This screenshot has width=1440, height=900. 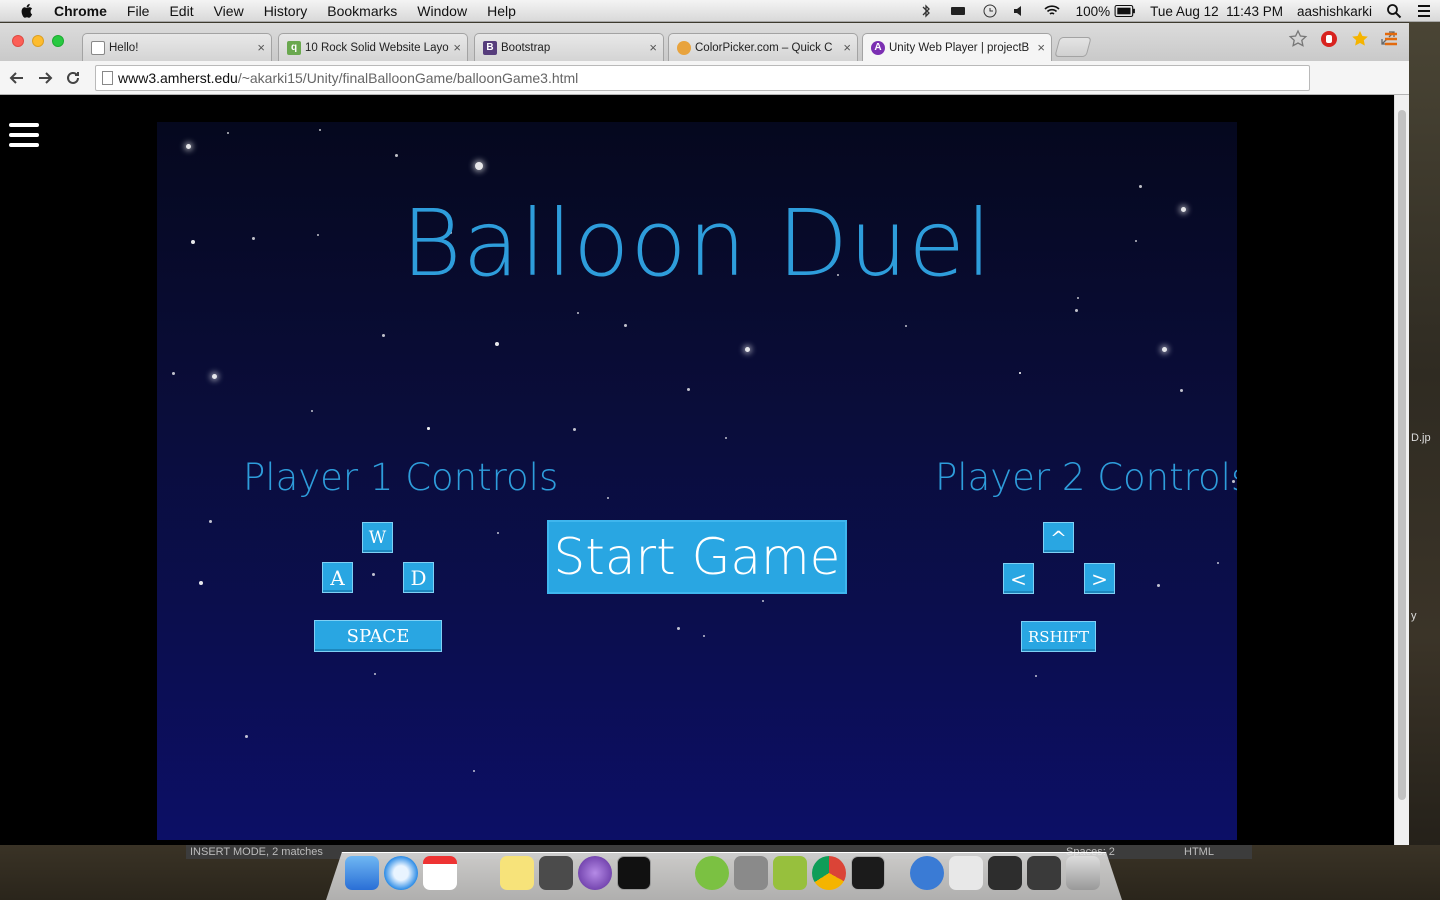 What do you see at coordinates (1298, 39) in the screenshot?
I see `bookmark-star-icon` at bounding box center [1298, 39].